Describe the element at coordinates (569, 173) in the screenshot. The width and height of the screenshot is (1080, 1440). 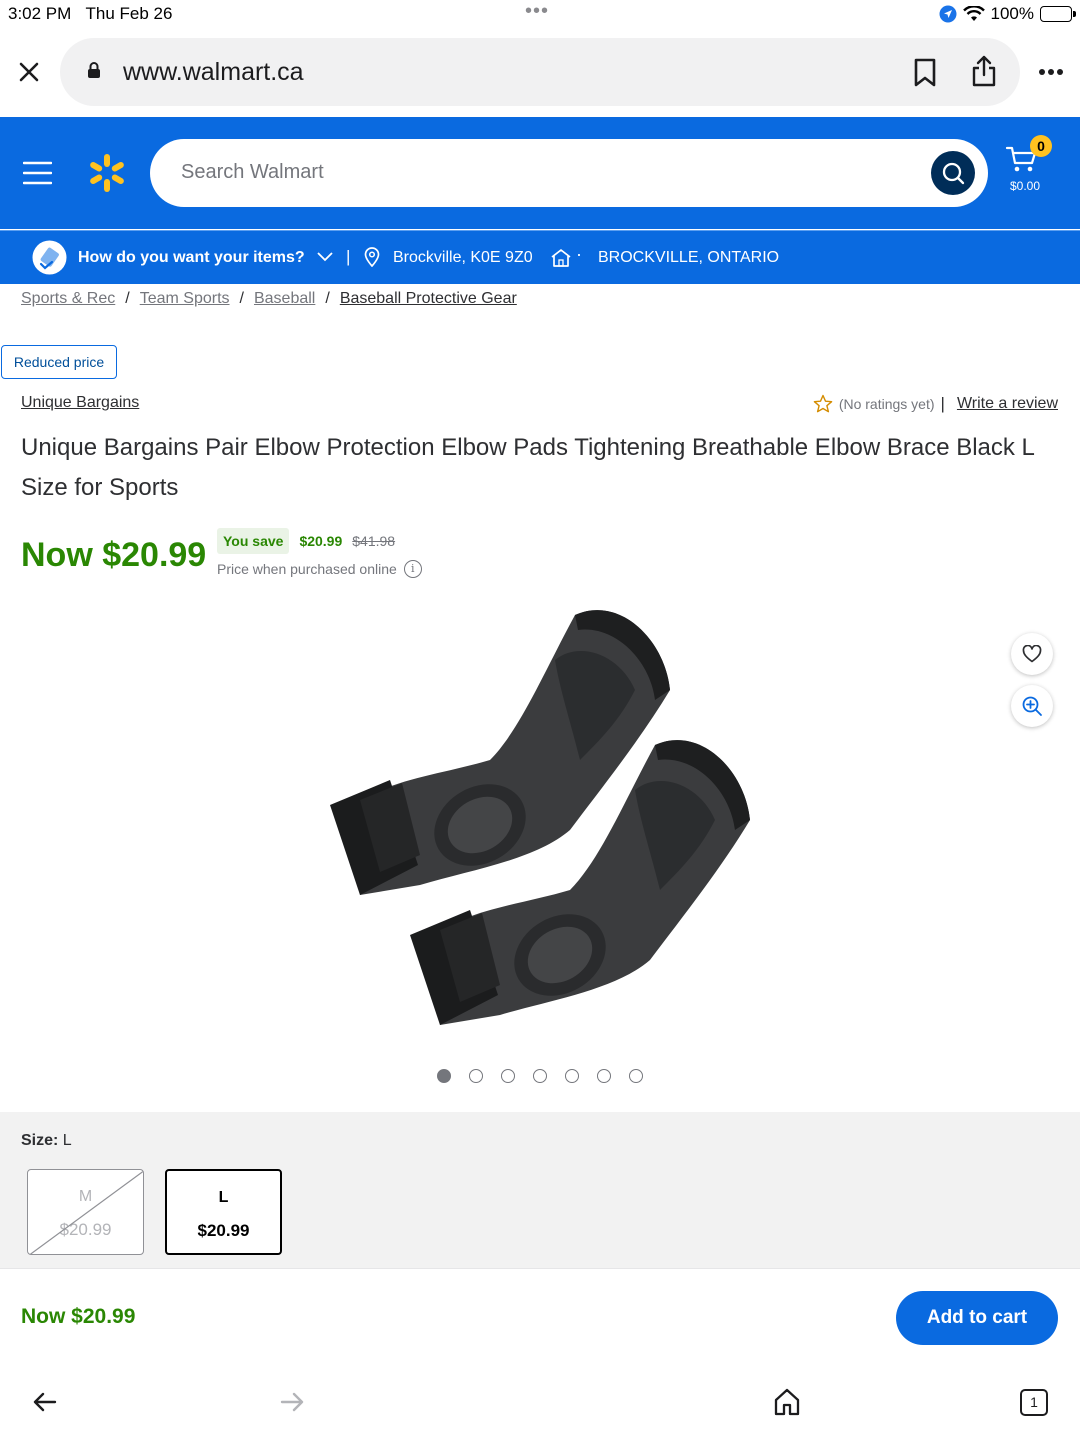
I see `search-bar: Search Walmart` at that location.